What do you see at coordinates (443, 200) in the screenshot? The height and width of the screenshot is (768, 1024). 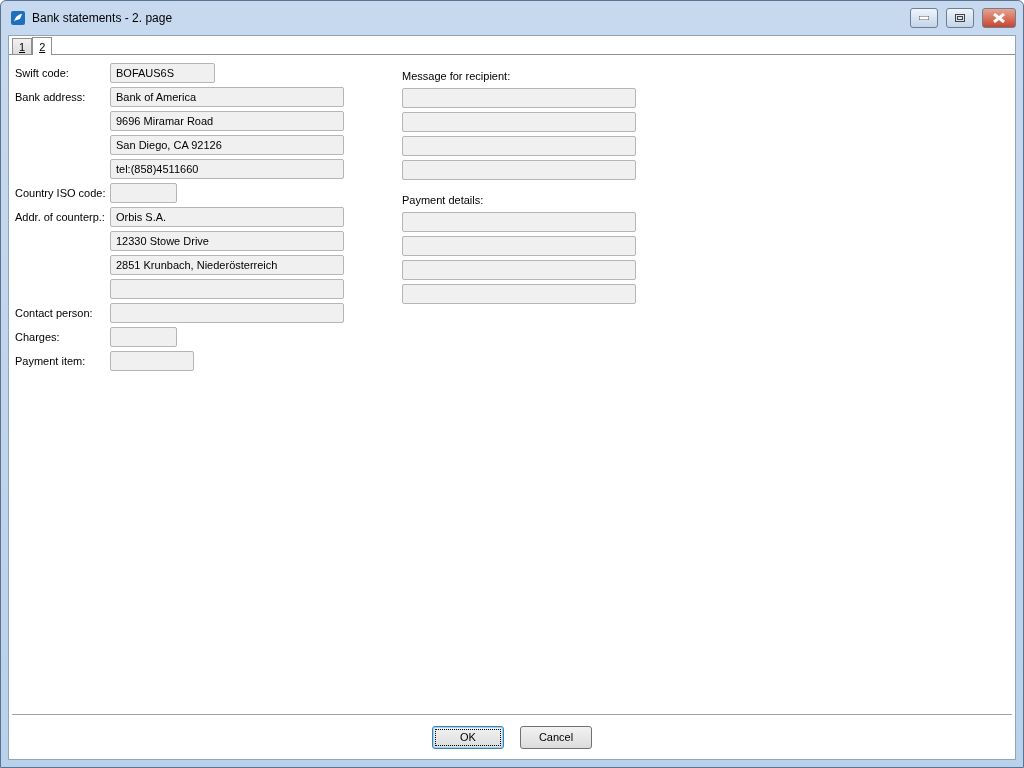 I see `field-label: Payment details:` at bounding box center [443, 200].